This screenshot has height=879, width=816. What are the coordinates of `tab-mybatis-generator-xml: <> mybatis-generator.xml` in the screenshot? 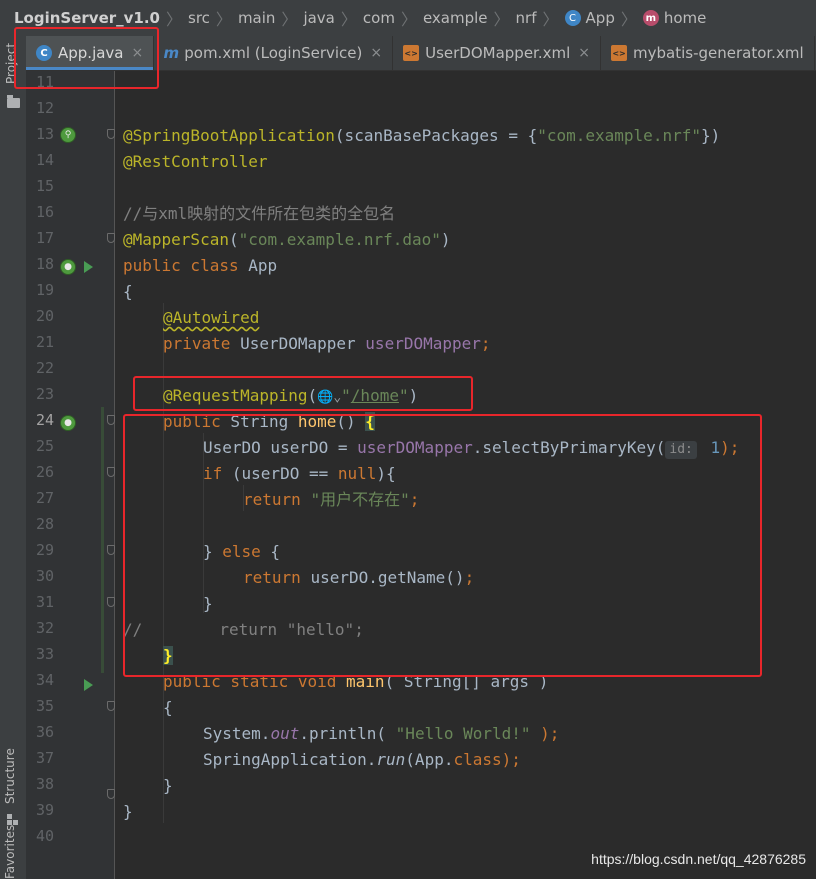 It's located at (708, 53).